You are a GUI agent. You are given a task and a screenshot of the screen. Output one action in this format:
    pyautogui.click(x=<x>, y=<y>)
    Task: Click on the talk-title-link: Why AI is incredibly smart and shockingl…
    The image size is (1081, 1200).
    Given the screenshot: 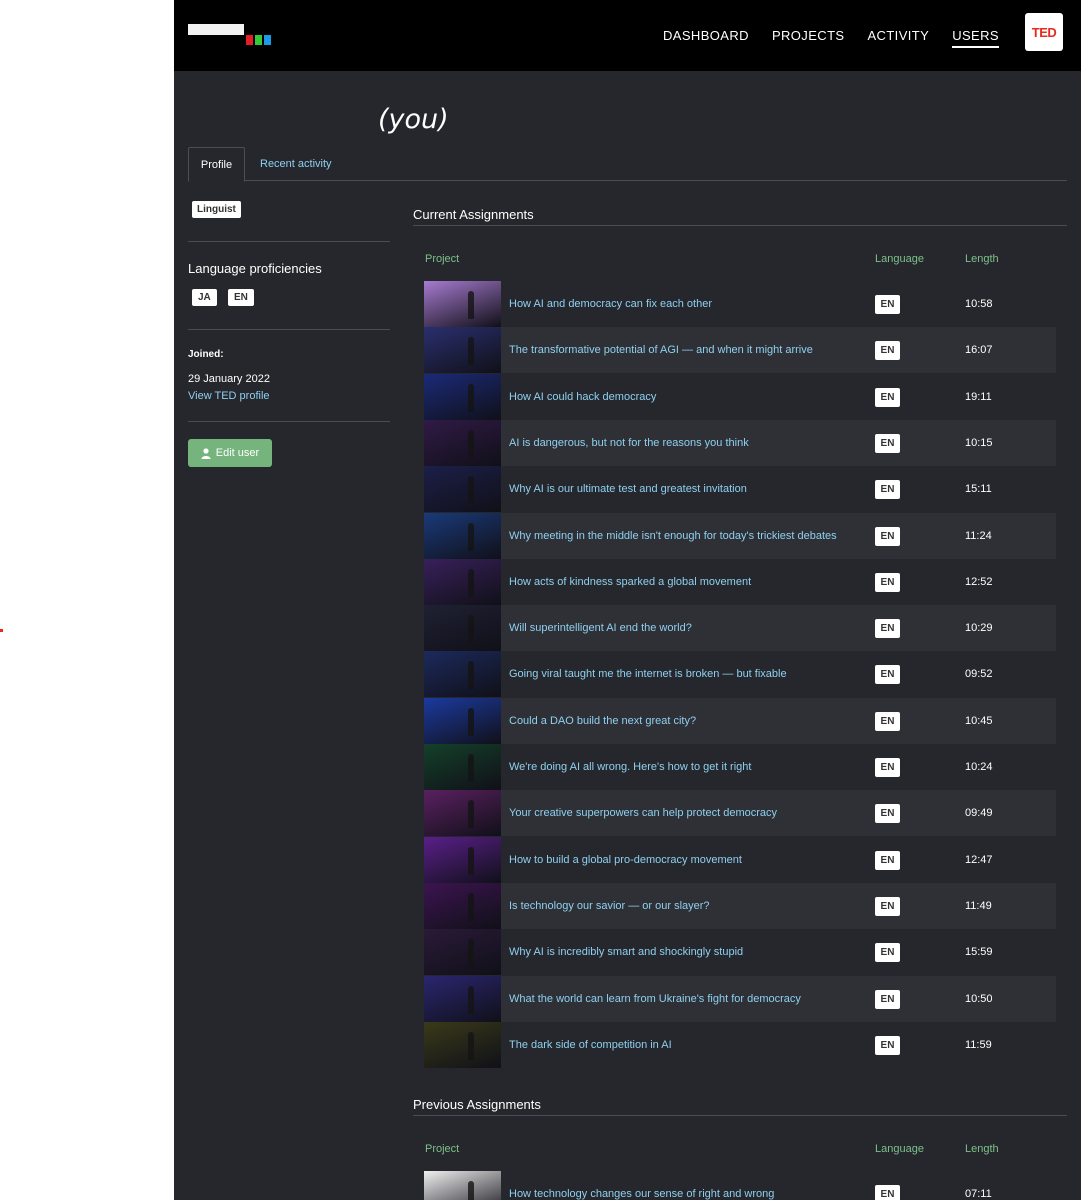 What is the action you would take?
    pyautogui.click(x=626, y=952)
    